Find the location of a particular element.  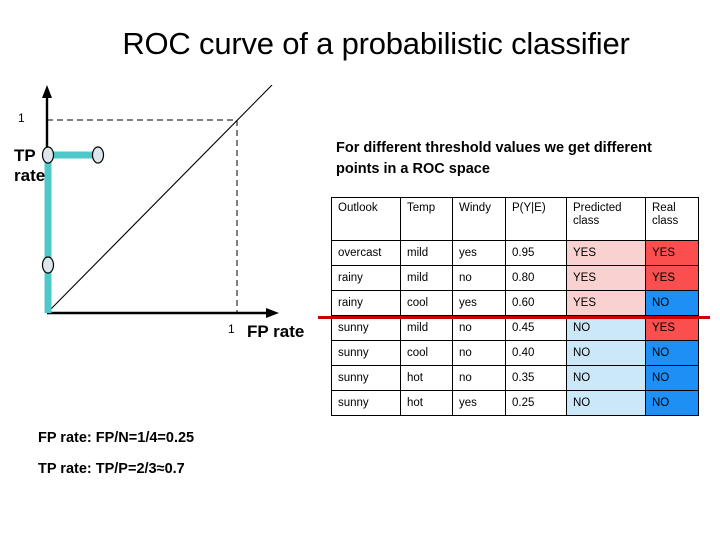

column-header-windy: Windy is located at coordinates (479, 219).